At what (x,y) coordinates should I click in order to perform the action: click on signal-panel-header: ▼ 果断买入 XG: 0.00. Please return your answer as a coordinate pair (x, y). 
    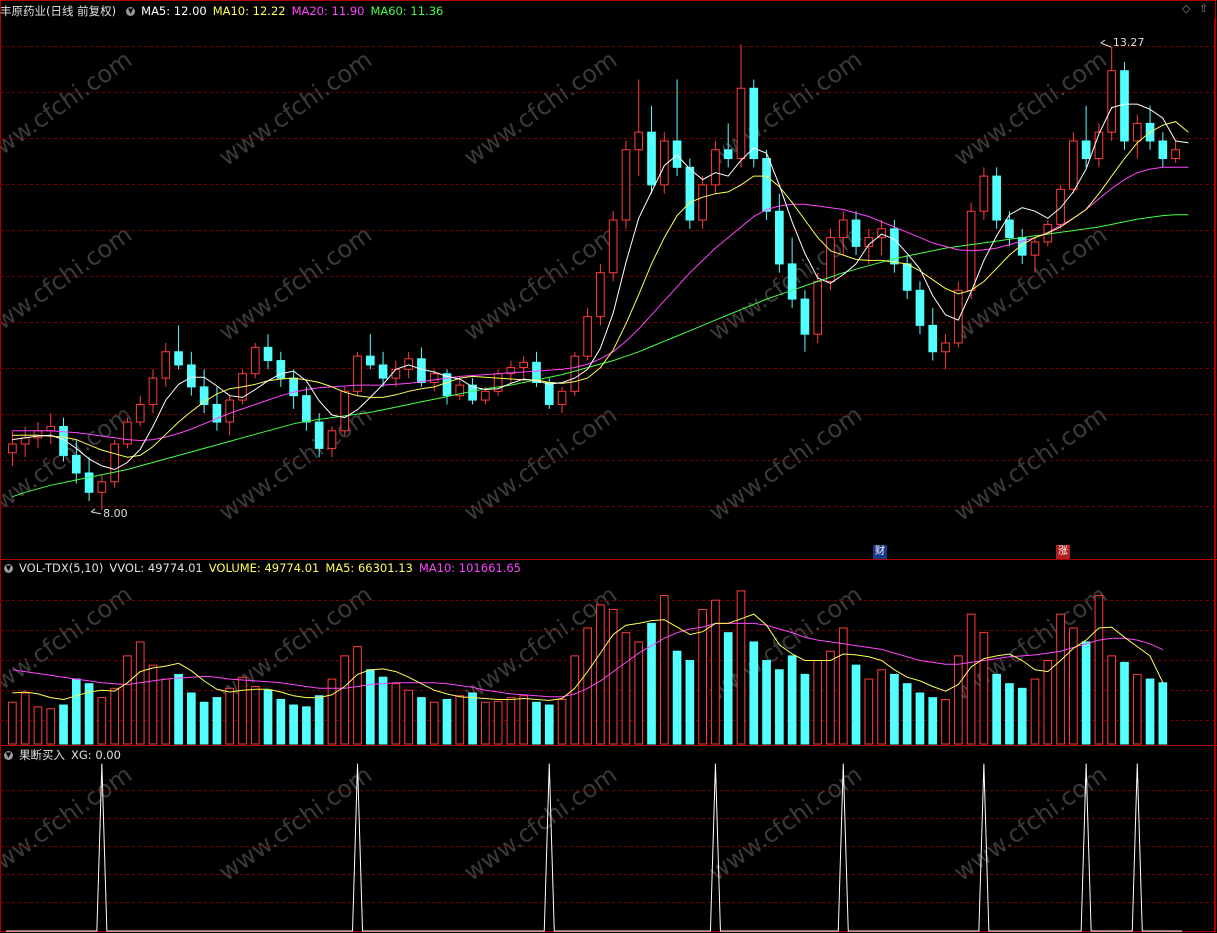
    Looking at the image, I should click on (63, 755).